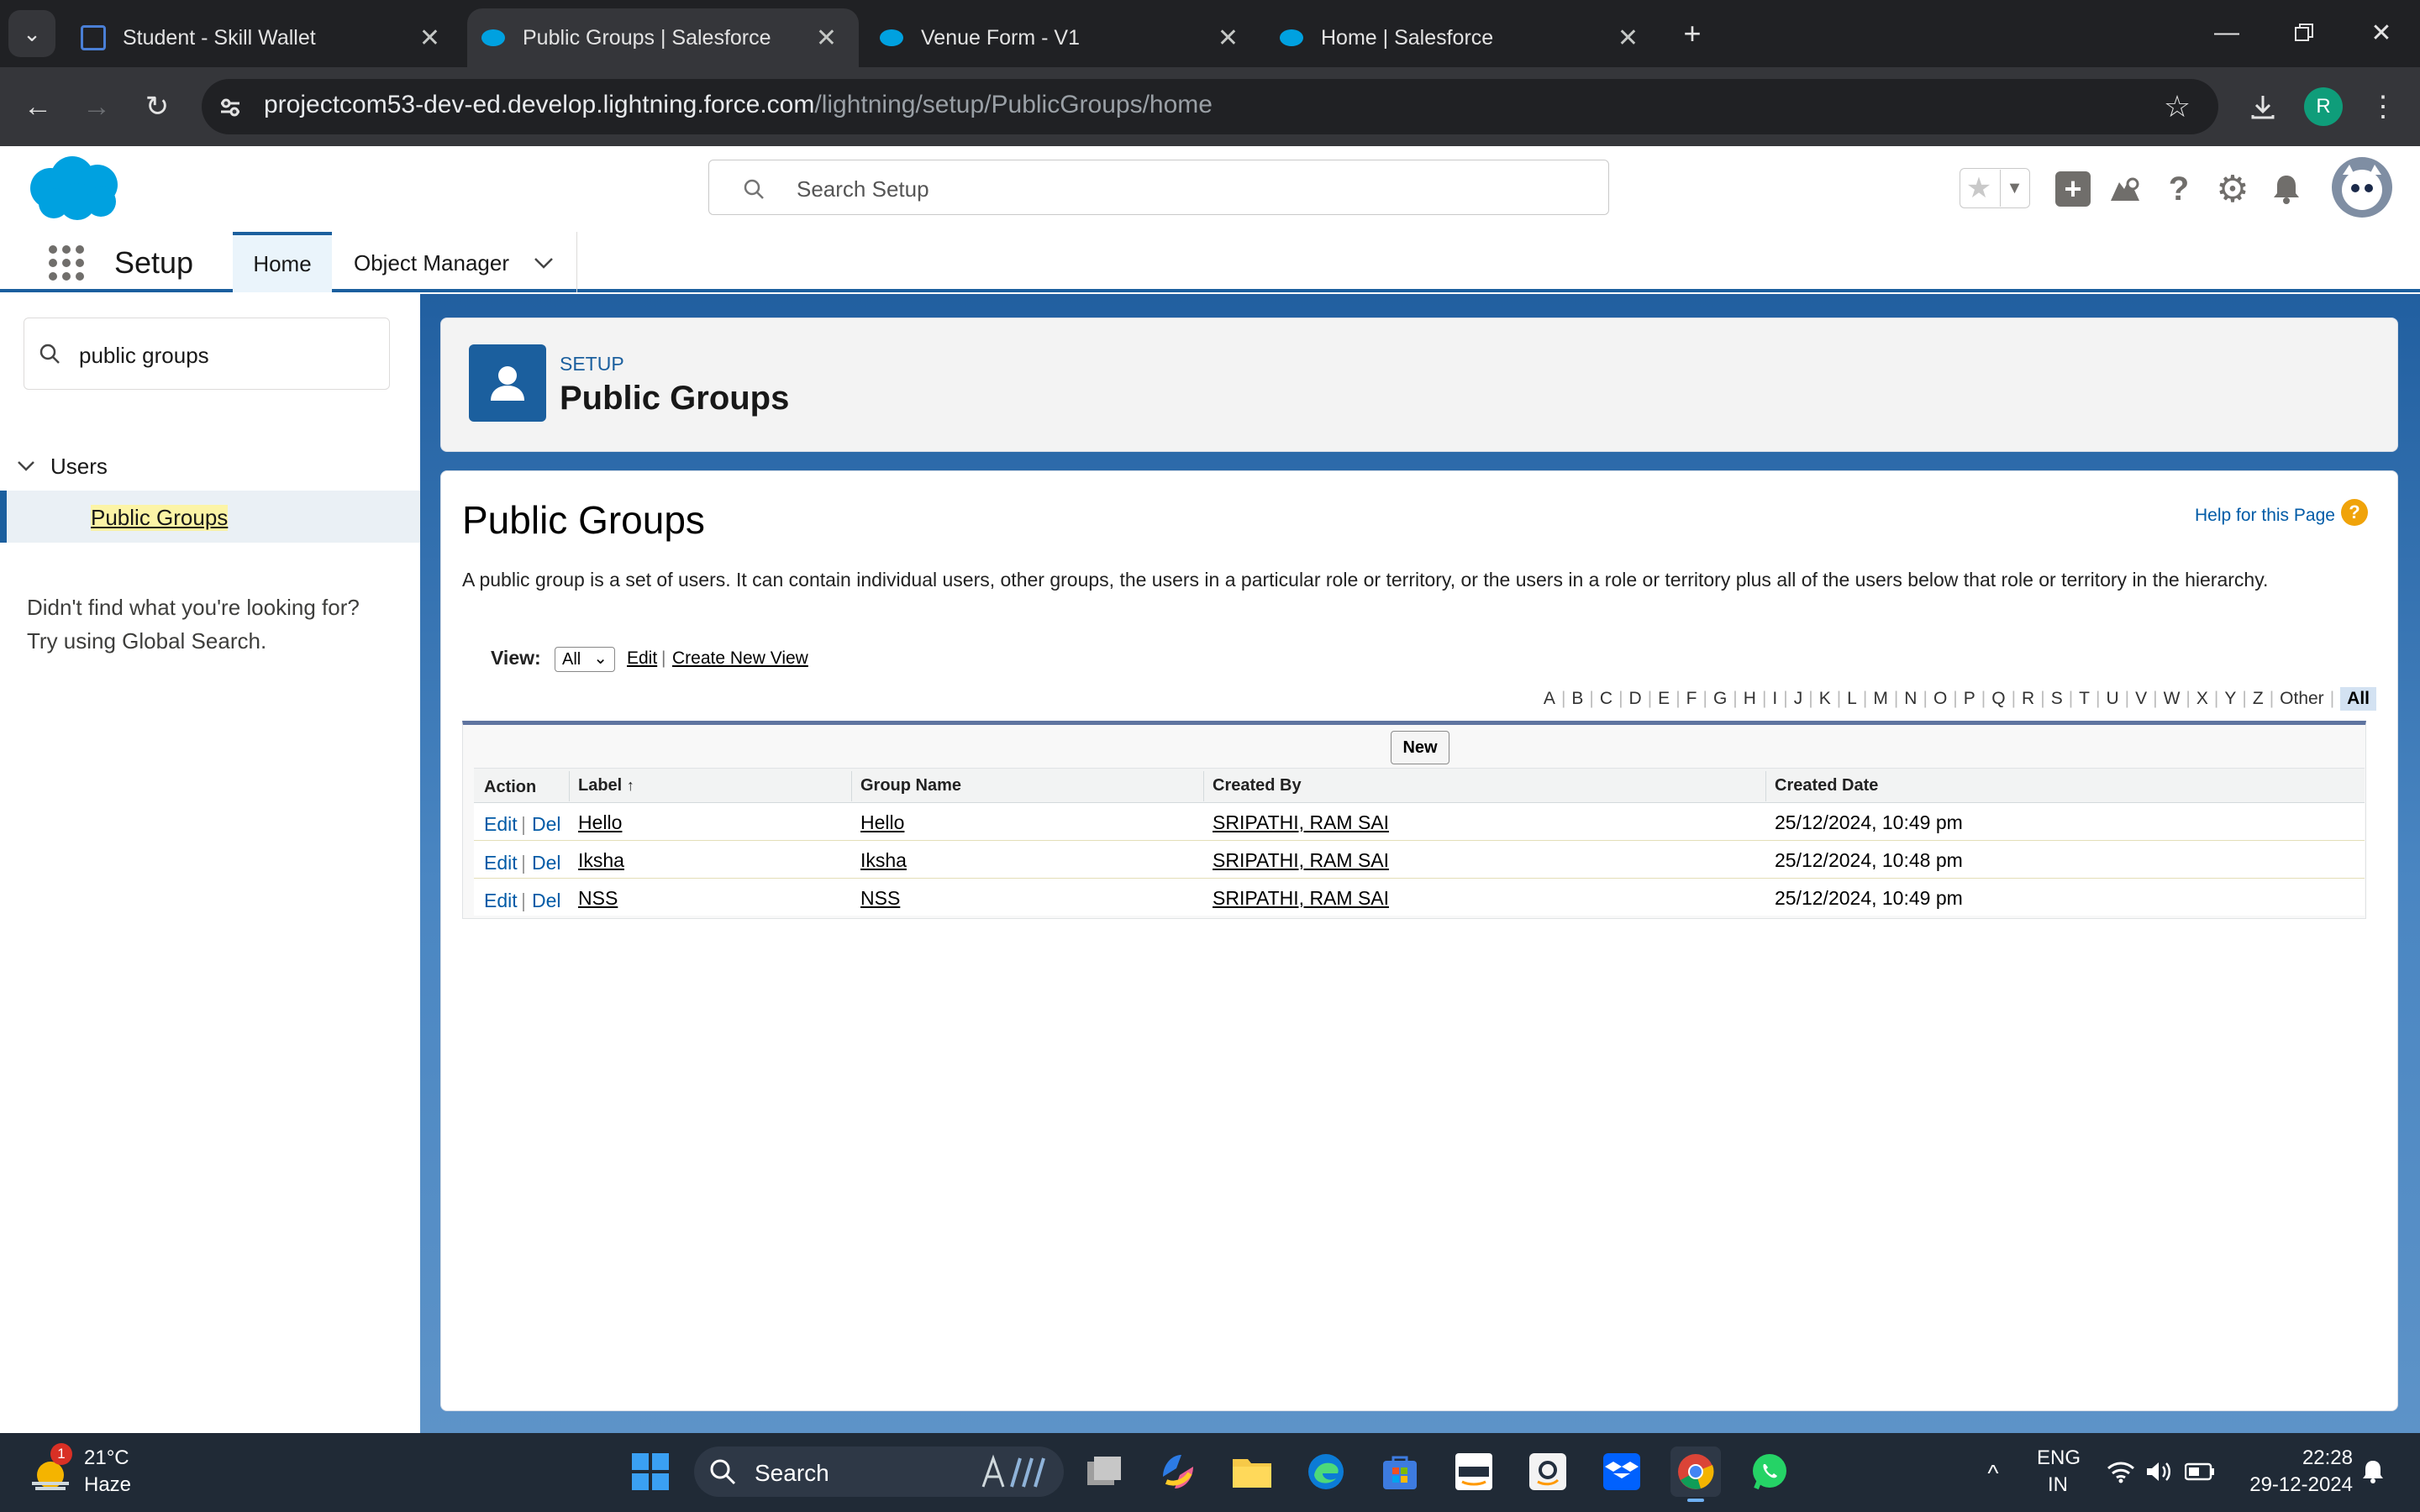 This screenshot has width=2420, height=1512. What do you see at coordinates (2286, 189) in the screenshot?
I see `notifications-bell-icon` at bounding box center [2286, 189].